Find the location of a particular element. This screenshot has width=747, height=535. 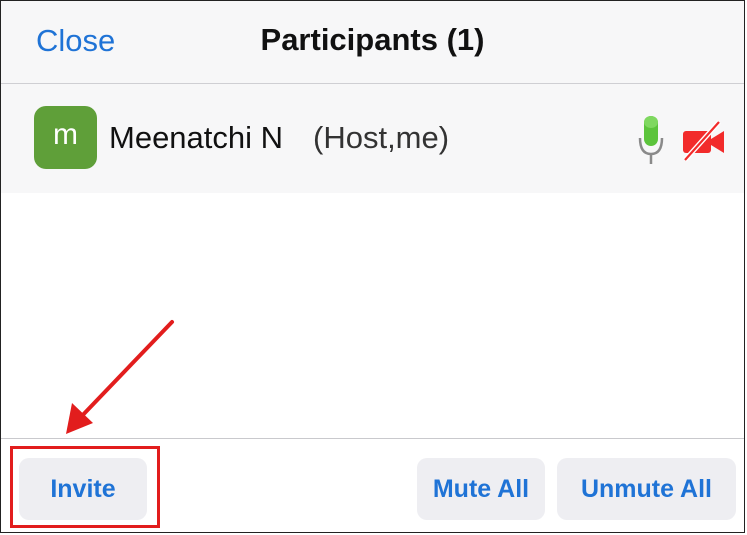

avatar: m is located at coordinates (65, 137).